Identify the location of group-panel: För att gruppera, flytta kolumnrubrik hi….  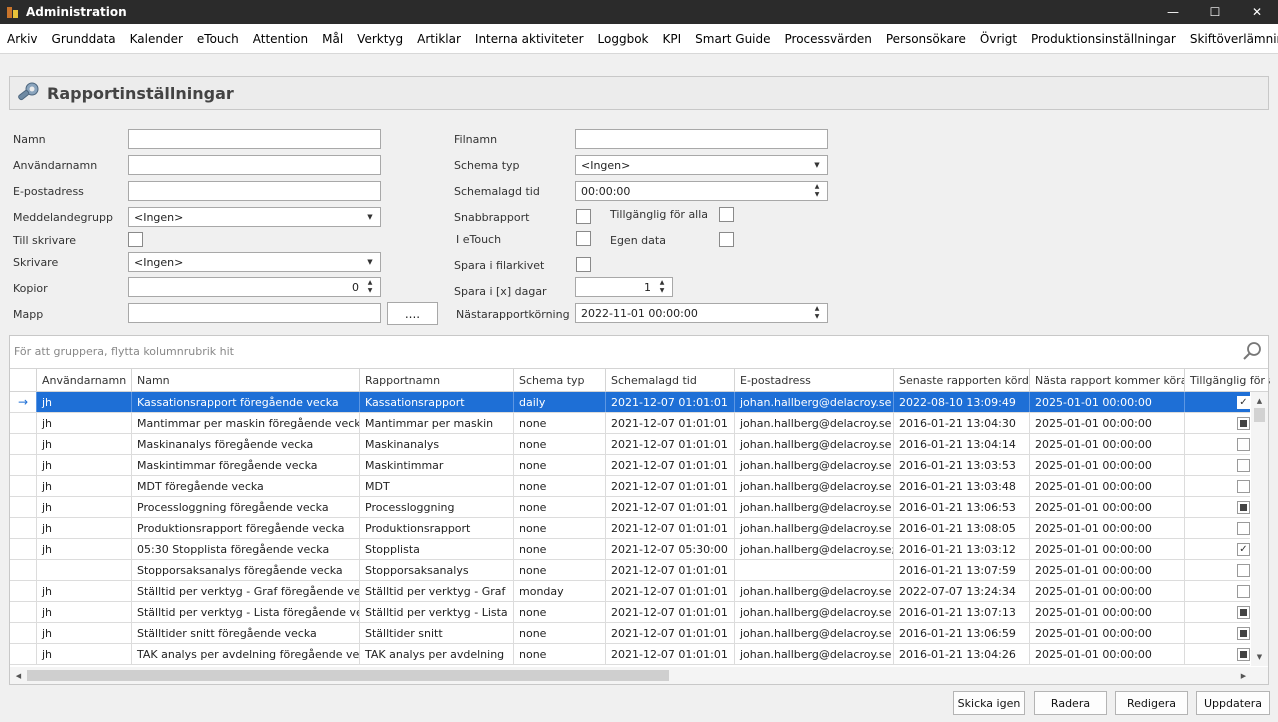
(639, 351).